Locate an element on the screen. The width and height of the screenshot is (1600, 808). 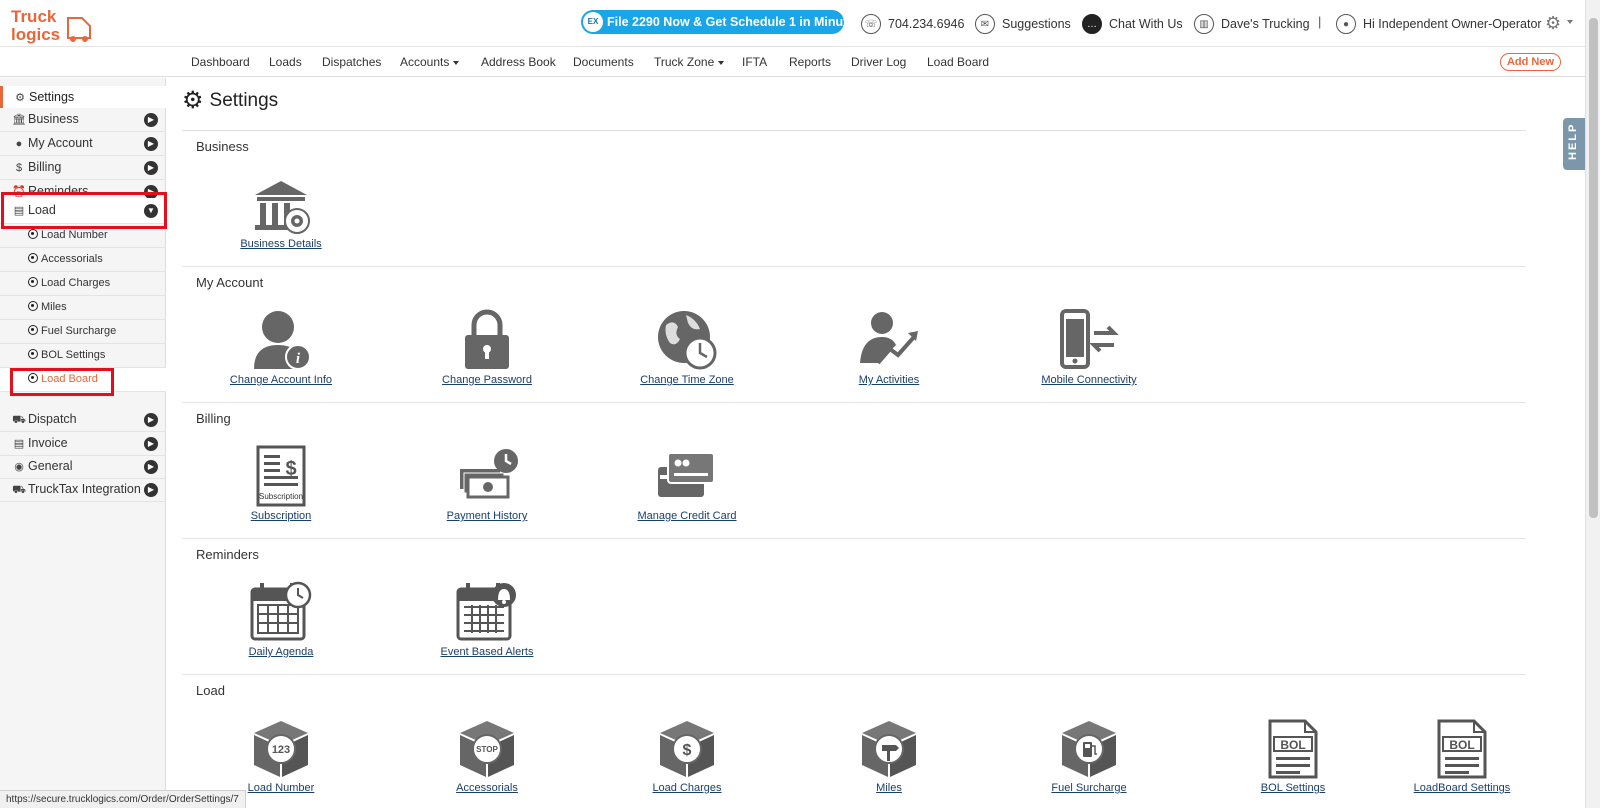
tile-fuel-surcharge: Fuel Surcharge is located at coordinates (1089, 756).